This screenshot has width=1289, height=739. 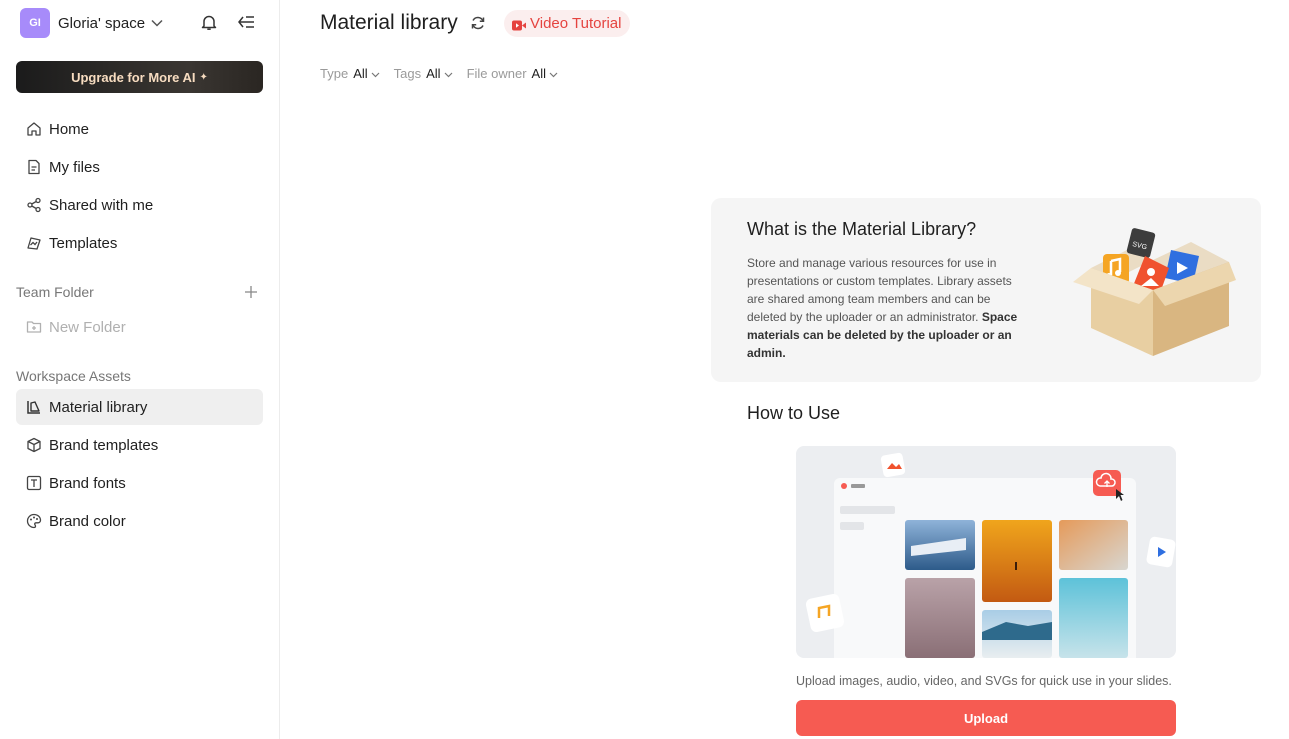 I want to click on info-title: What is the Material Library?, so click(x=862, y=229).